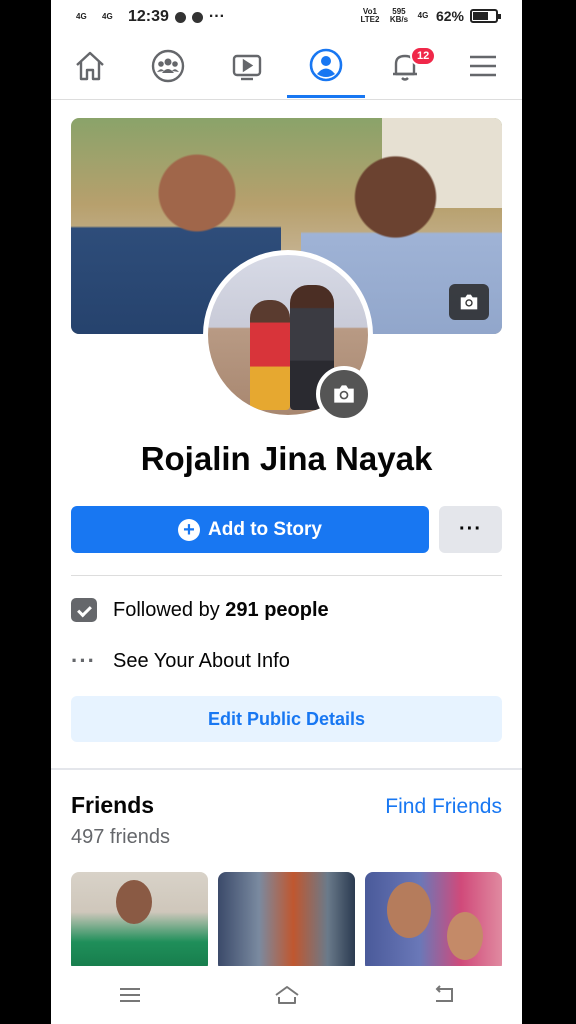 The height and width of the screenshot is (1024, 576). I want to click on nav-groups, so click(168, 66).